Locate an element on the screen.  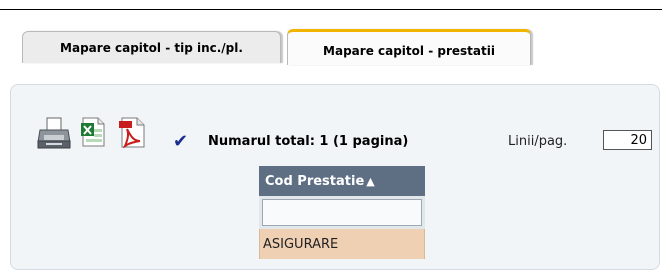
table-cell: ASIGURARE is located at coordinates (301, 244).